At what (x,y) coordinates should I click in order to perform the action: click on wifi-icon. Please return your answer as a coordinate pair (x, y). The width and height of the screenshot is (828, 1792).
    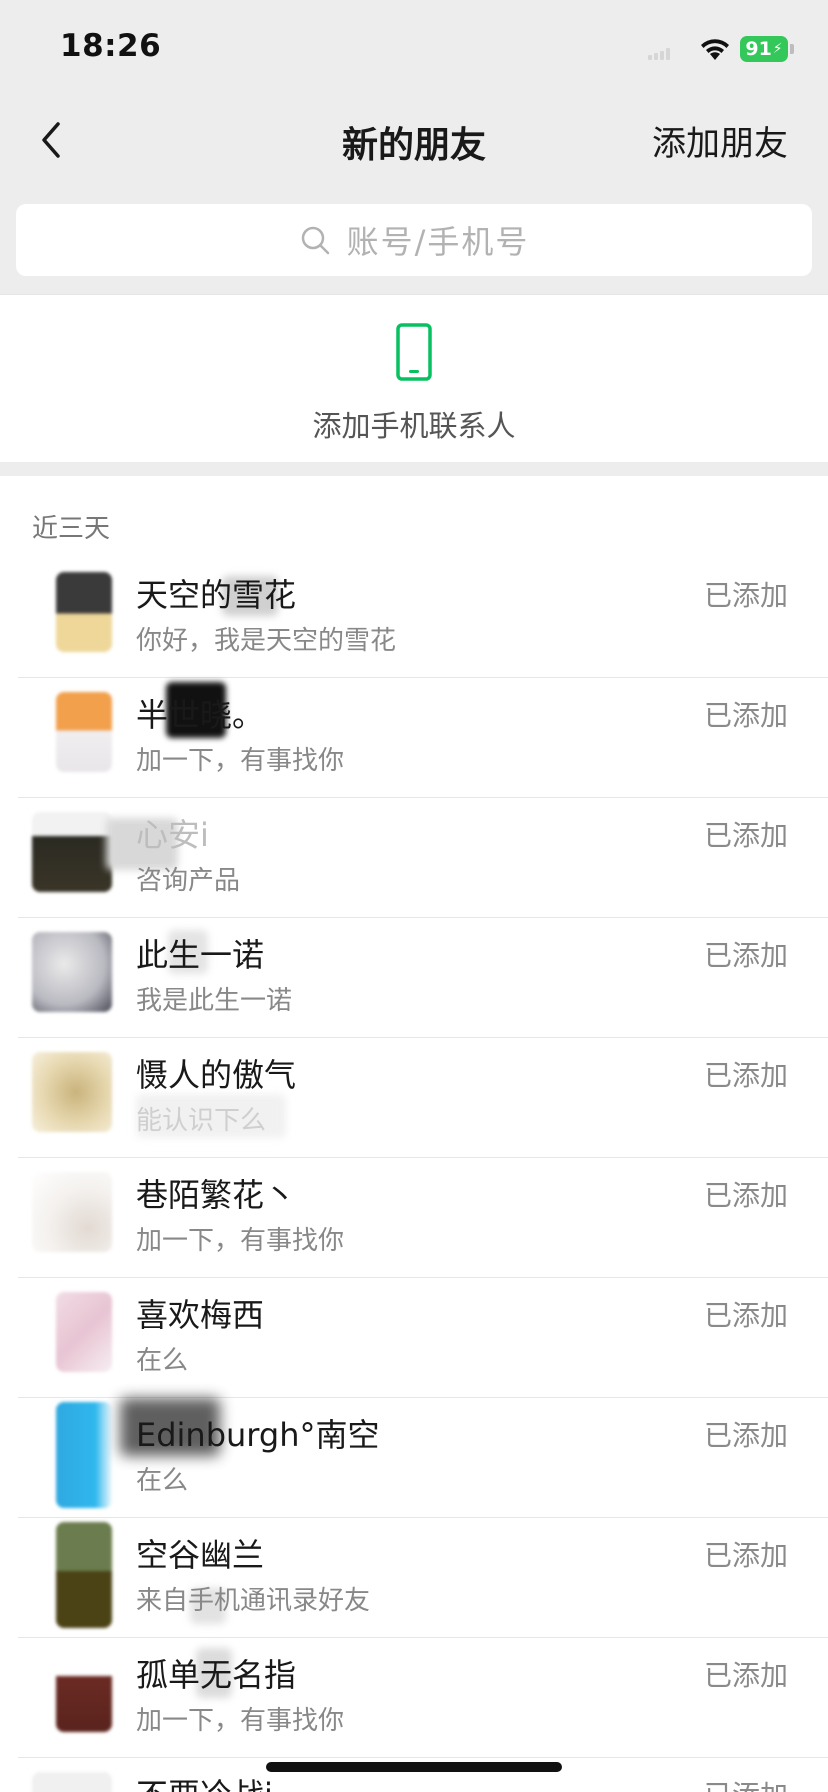
    Looking at the image, I should click on (715, 49).